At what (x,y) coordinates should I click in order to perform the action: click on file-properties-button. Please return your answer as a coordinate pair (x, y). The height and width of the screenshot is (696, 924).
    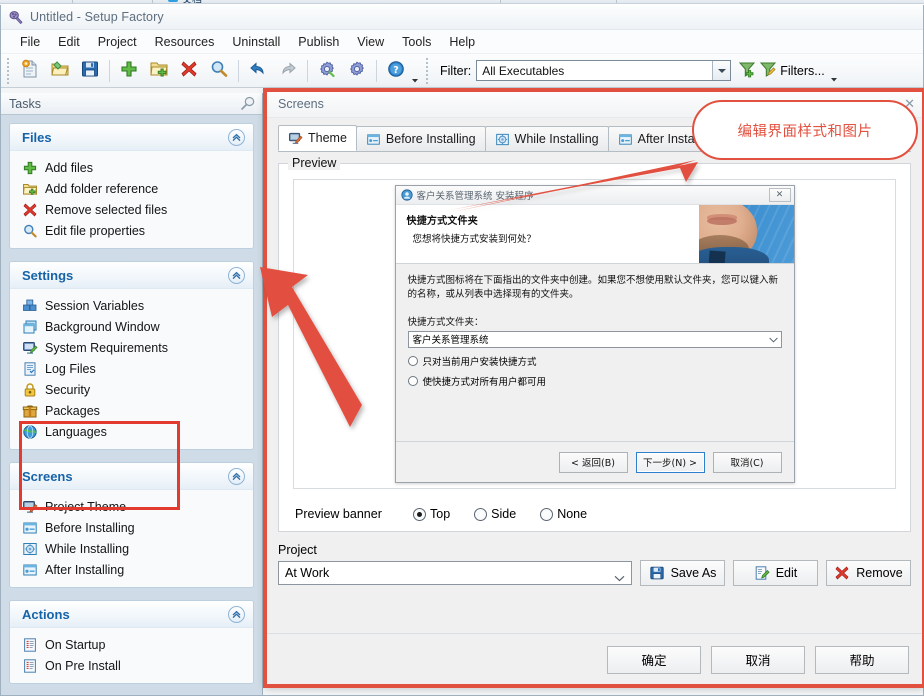
    Looking at the image, I should click on (219, 71).